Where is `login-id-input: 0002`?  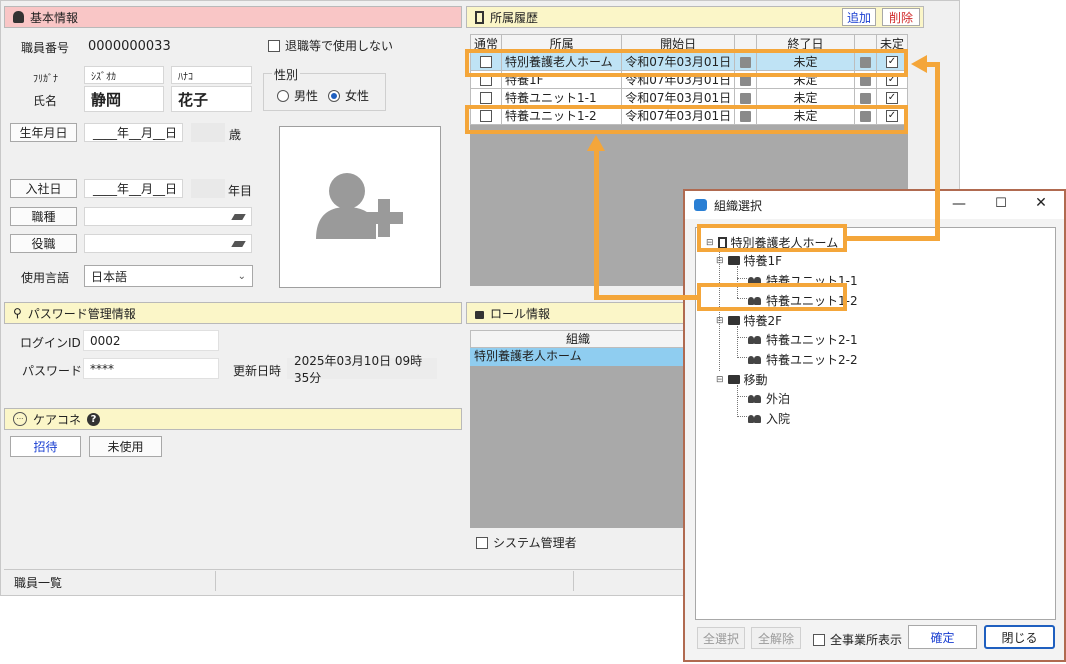
login-id-input: 0002 is located at coordinates (151, 340).